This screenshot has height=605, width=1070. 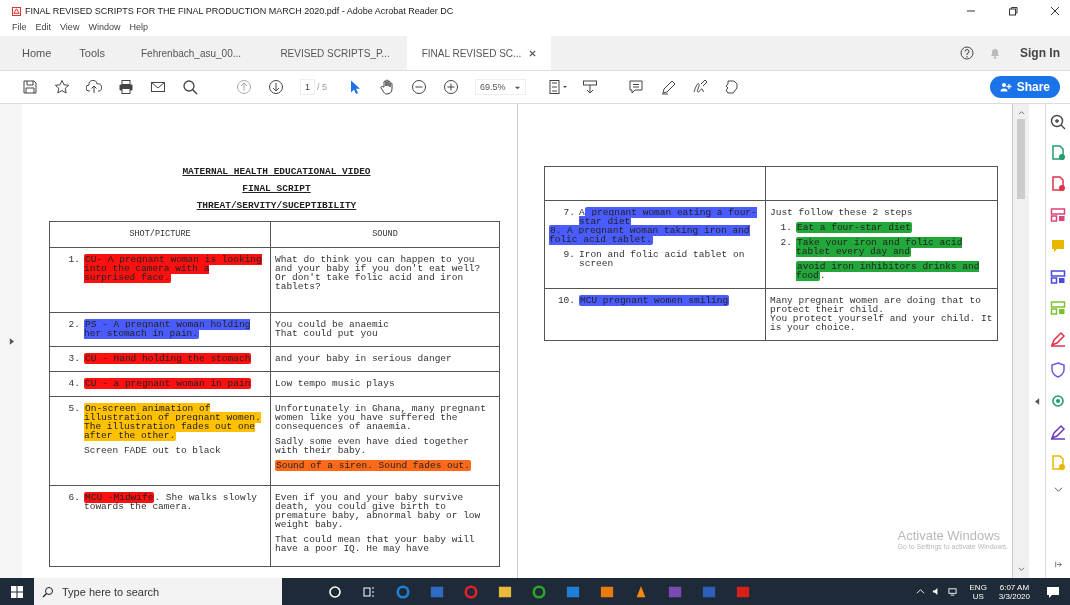 What do you see at coordinates (1014, 587) in the screenshot?
I see `clock-time: 6:07 AM` at bounding box center [1014, 587].